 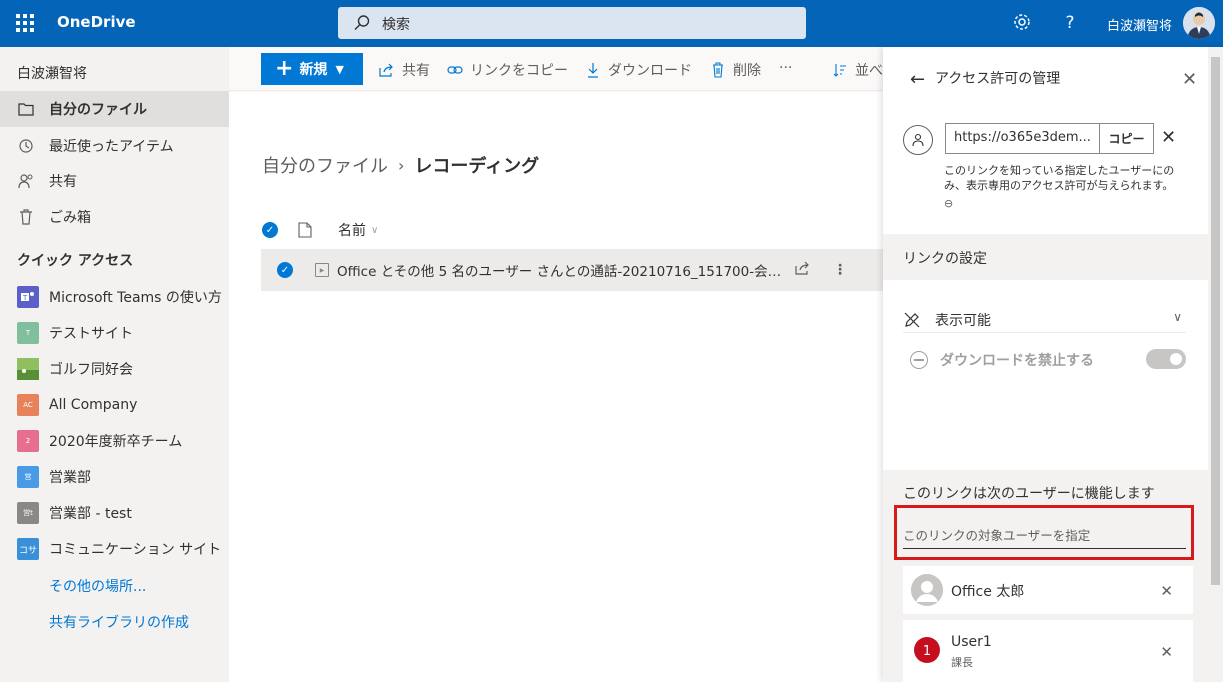 I want to click on close-icon: ✕, so click(x=1189, y=79).